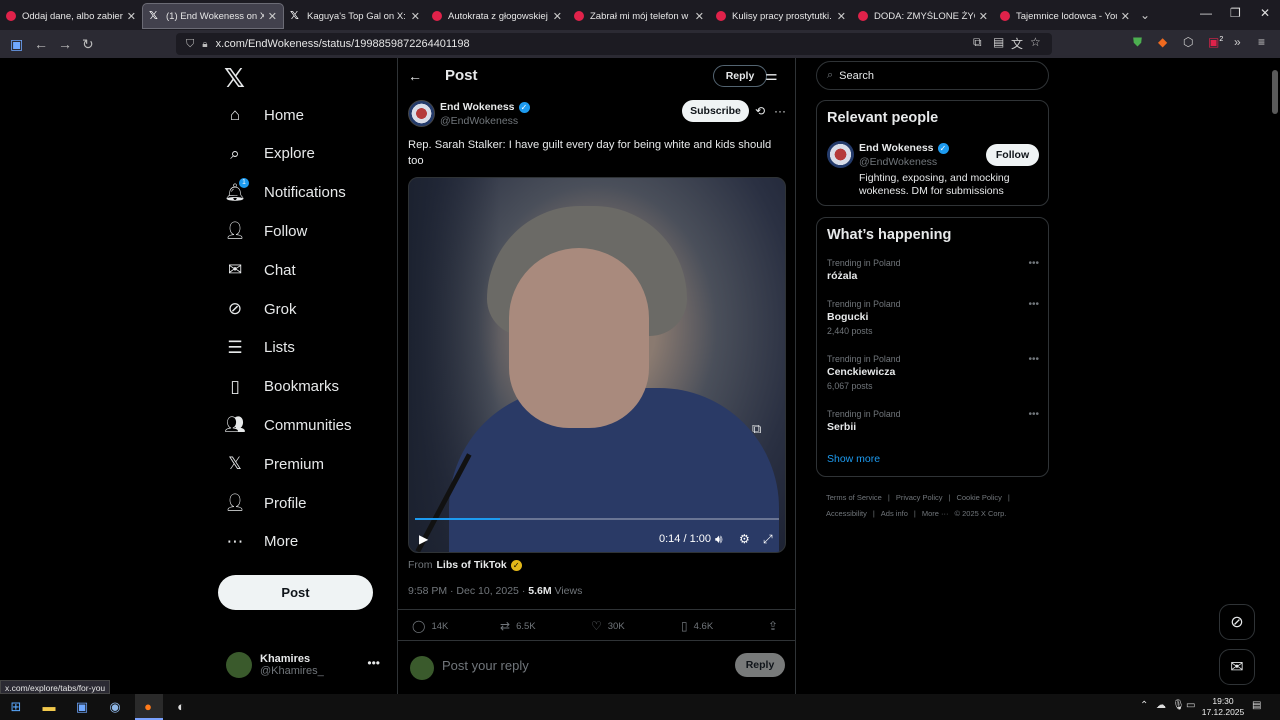 The height and width of the screenshot is (720, 1280). I want to click on system-clock: 19:30 17.12.2025, so click(1223, 707).